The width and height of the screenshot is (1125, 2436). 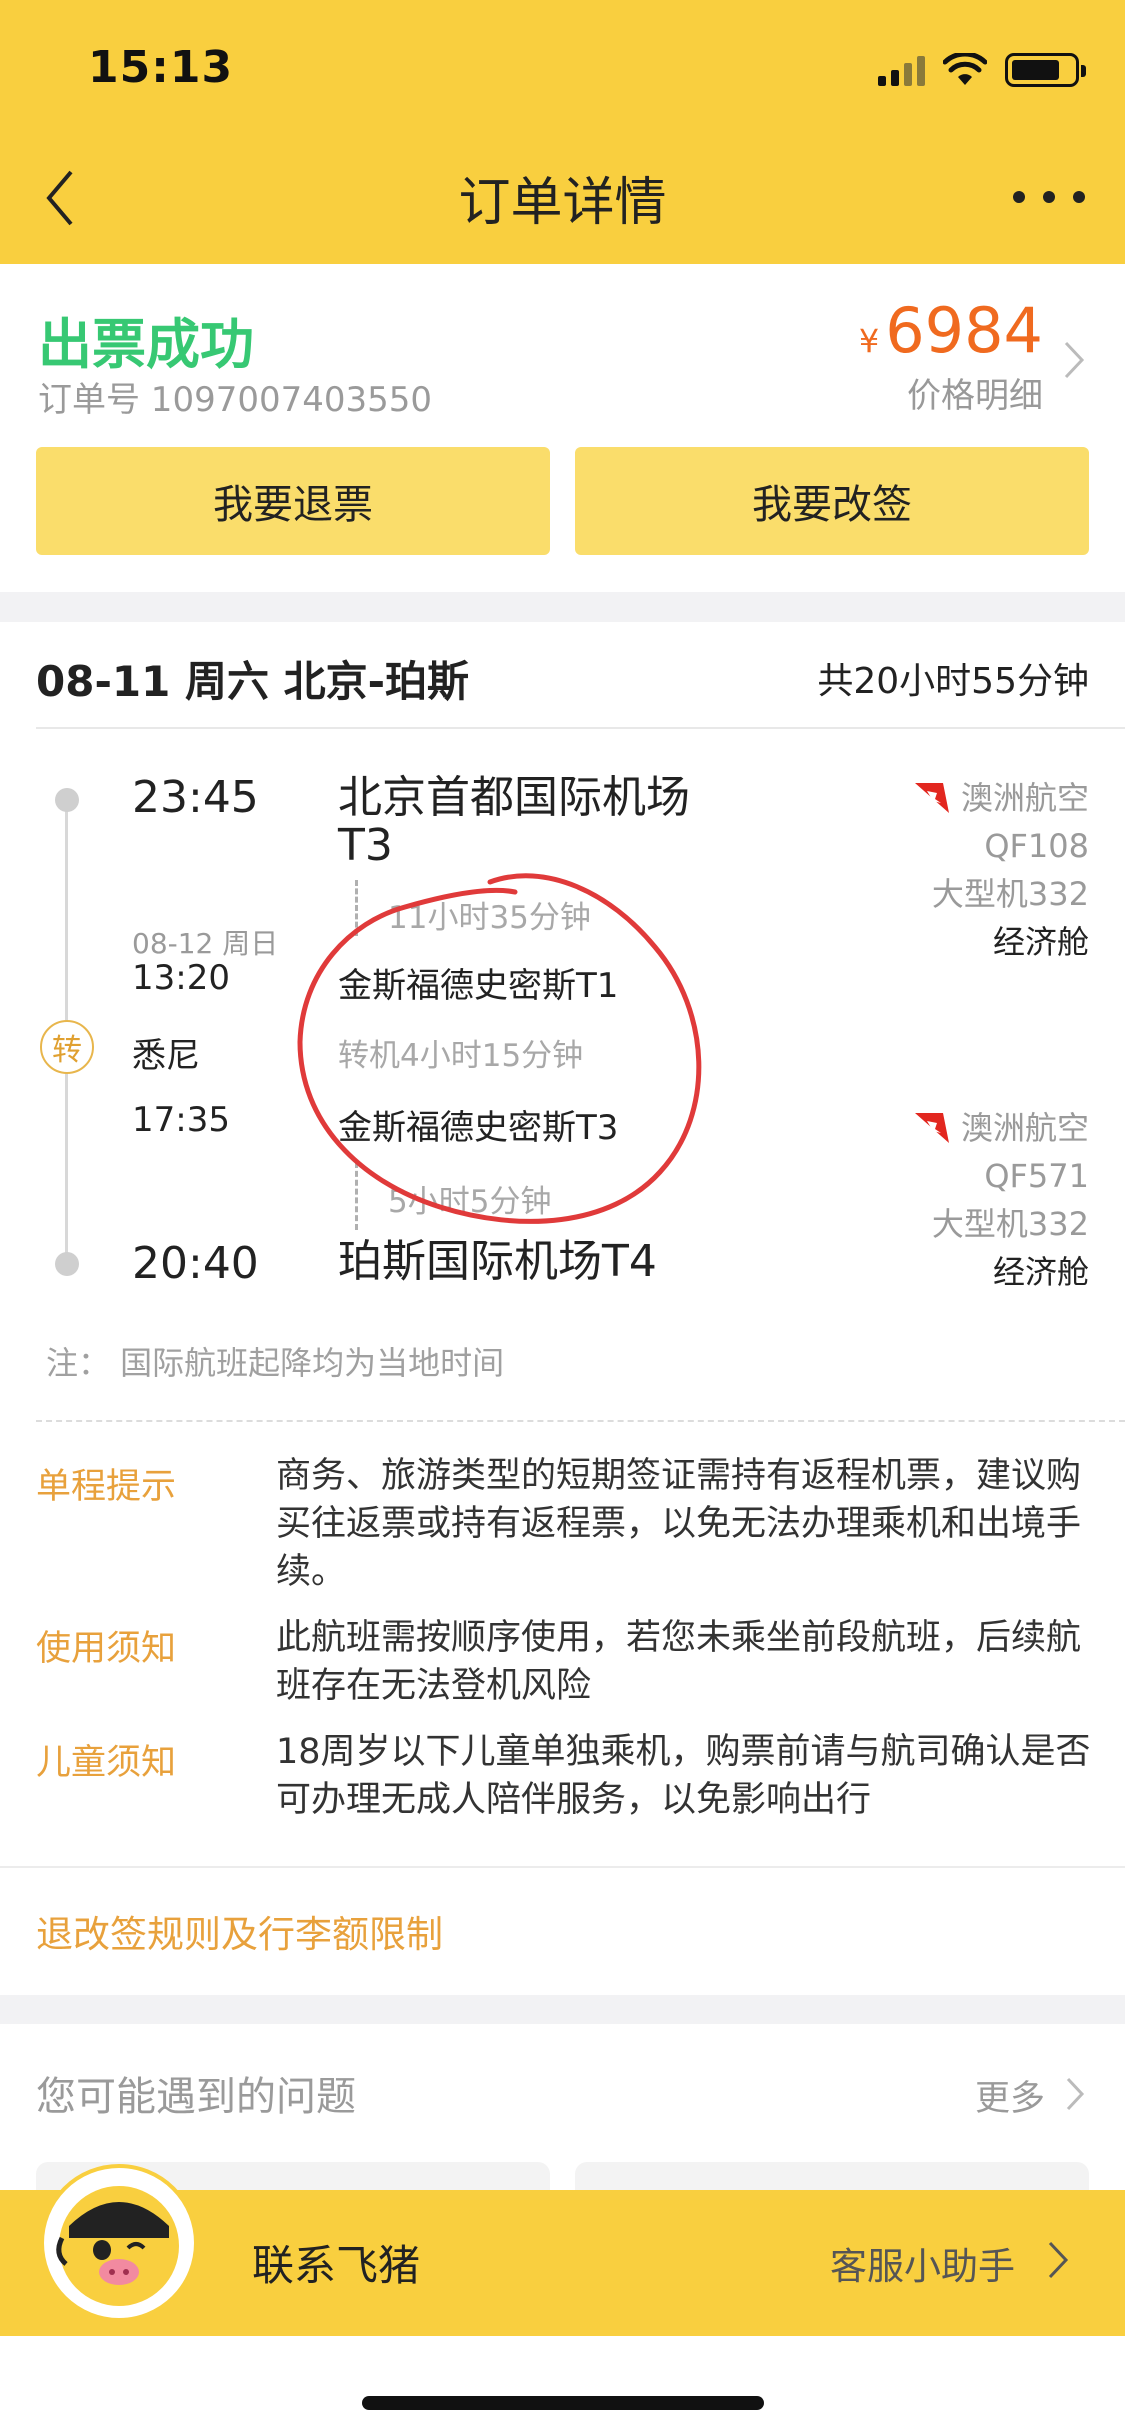 I want to click on refund-rules-link: 退改签规则及行李额限制, so click(x=239, y=1931).